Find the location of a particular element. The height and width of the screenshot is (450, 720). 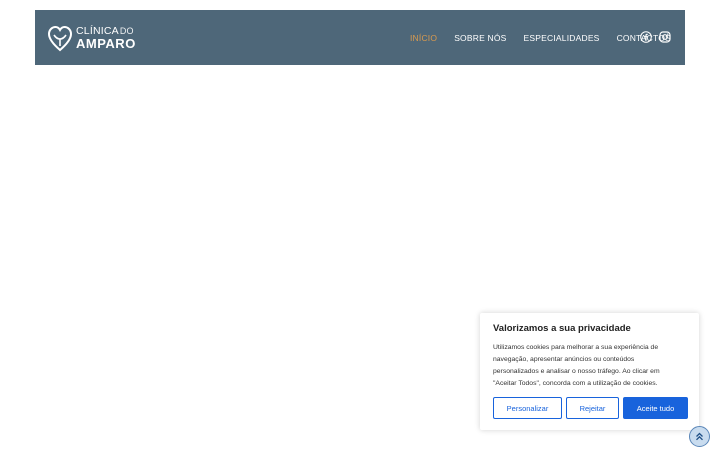

nav-item-sobre-nos: SOBRE NÓS is located at coordinates (480, 38).